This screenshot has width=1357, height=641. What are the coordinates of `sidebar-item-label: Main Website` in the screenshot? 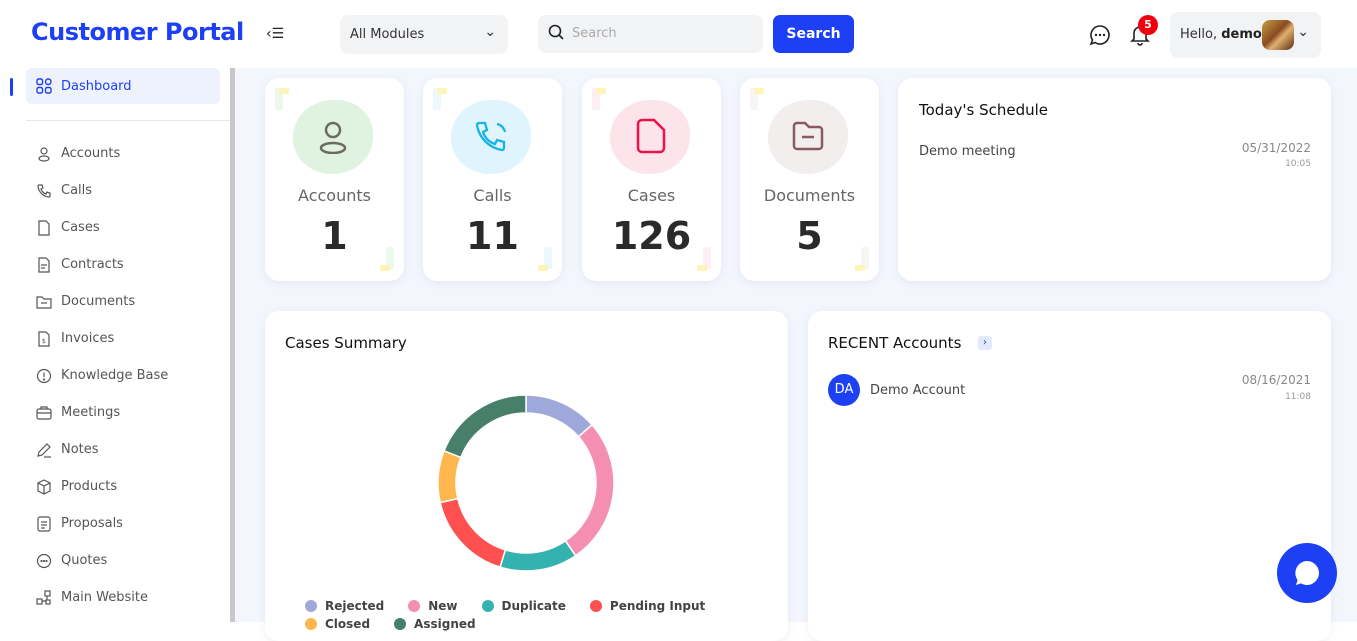 It's located at (104, 597).